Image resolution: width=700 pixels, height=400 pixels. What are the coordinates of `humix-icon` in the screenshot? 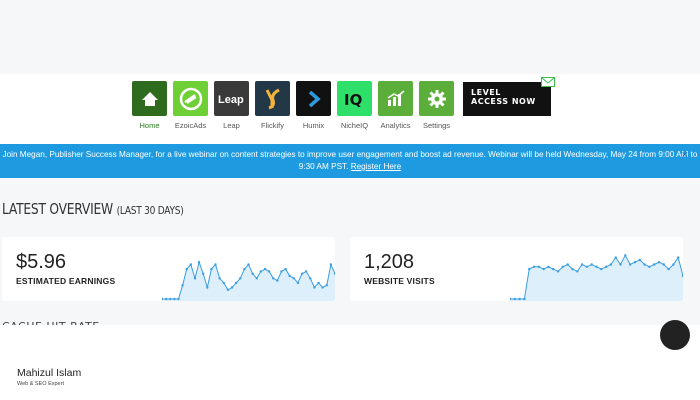 It's located at (313, 98).